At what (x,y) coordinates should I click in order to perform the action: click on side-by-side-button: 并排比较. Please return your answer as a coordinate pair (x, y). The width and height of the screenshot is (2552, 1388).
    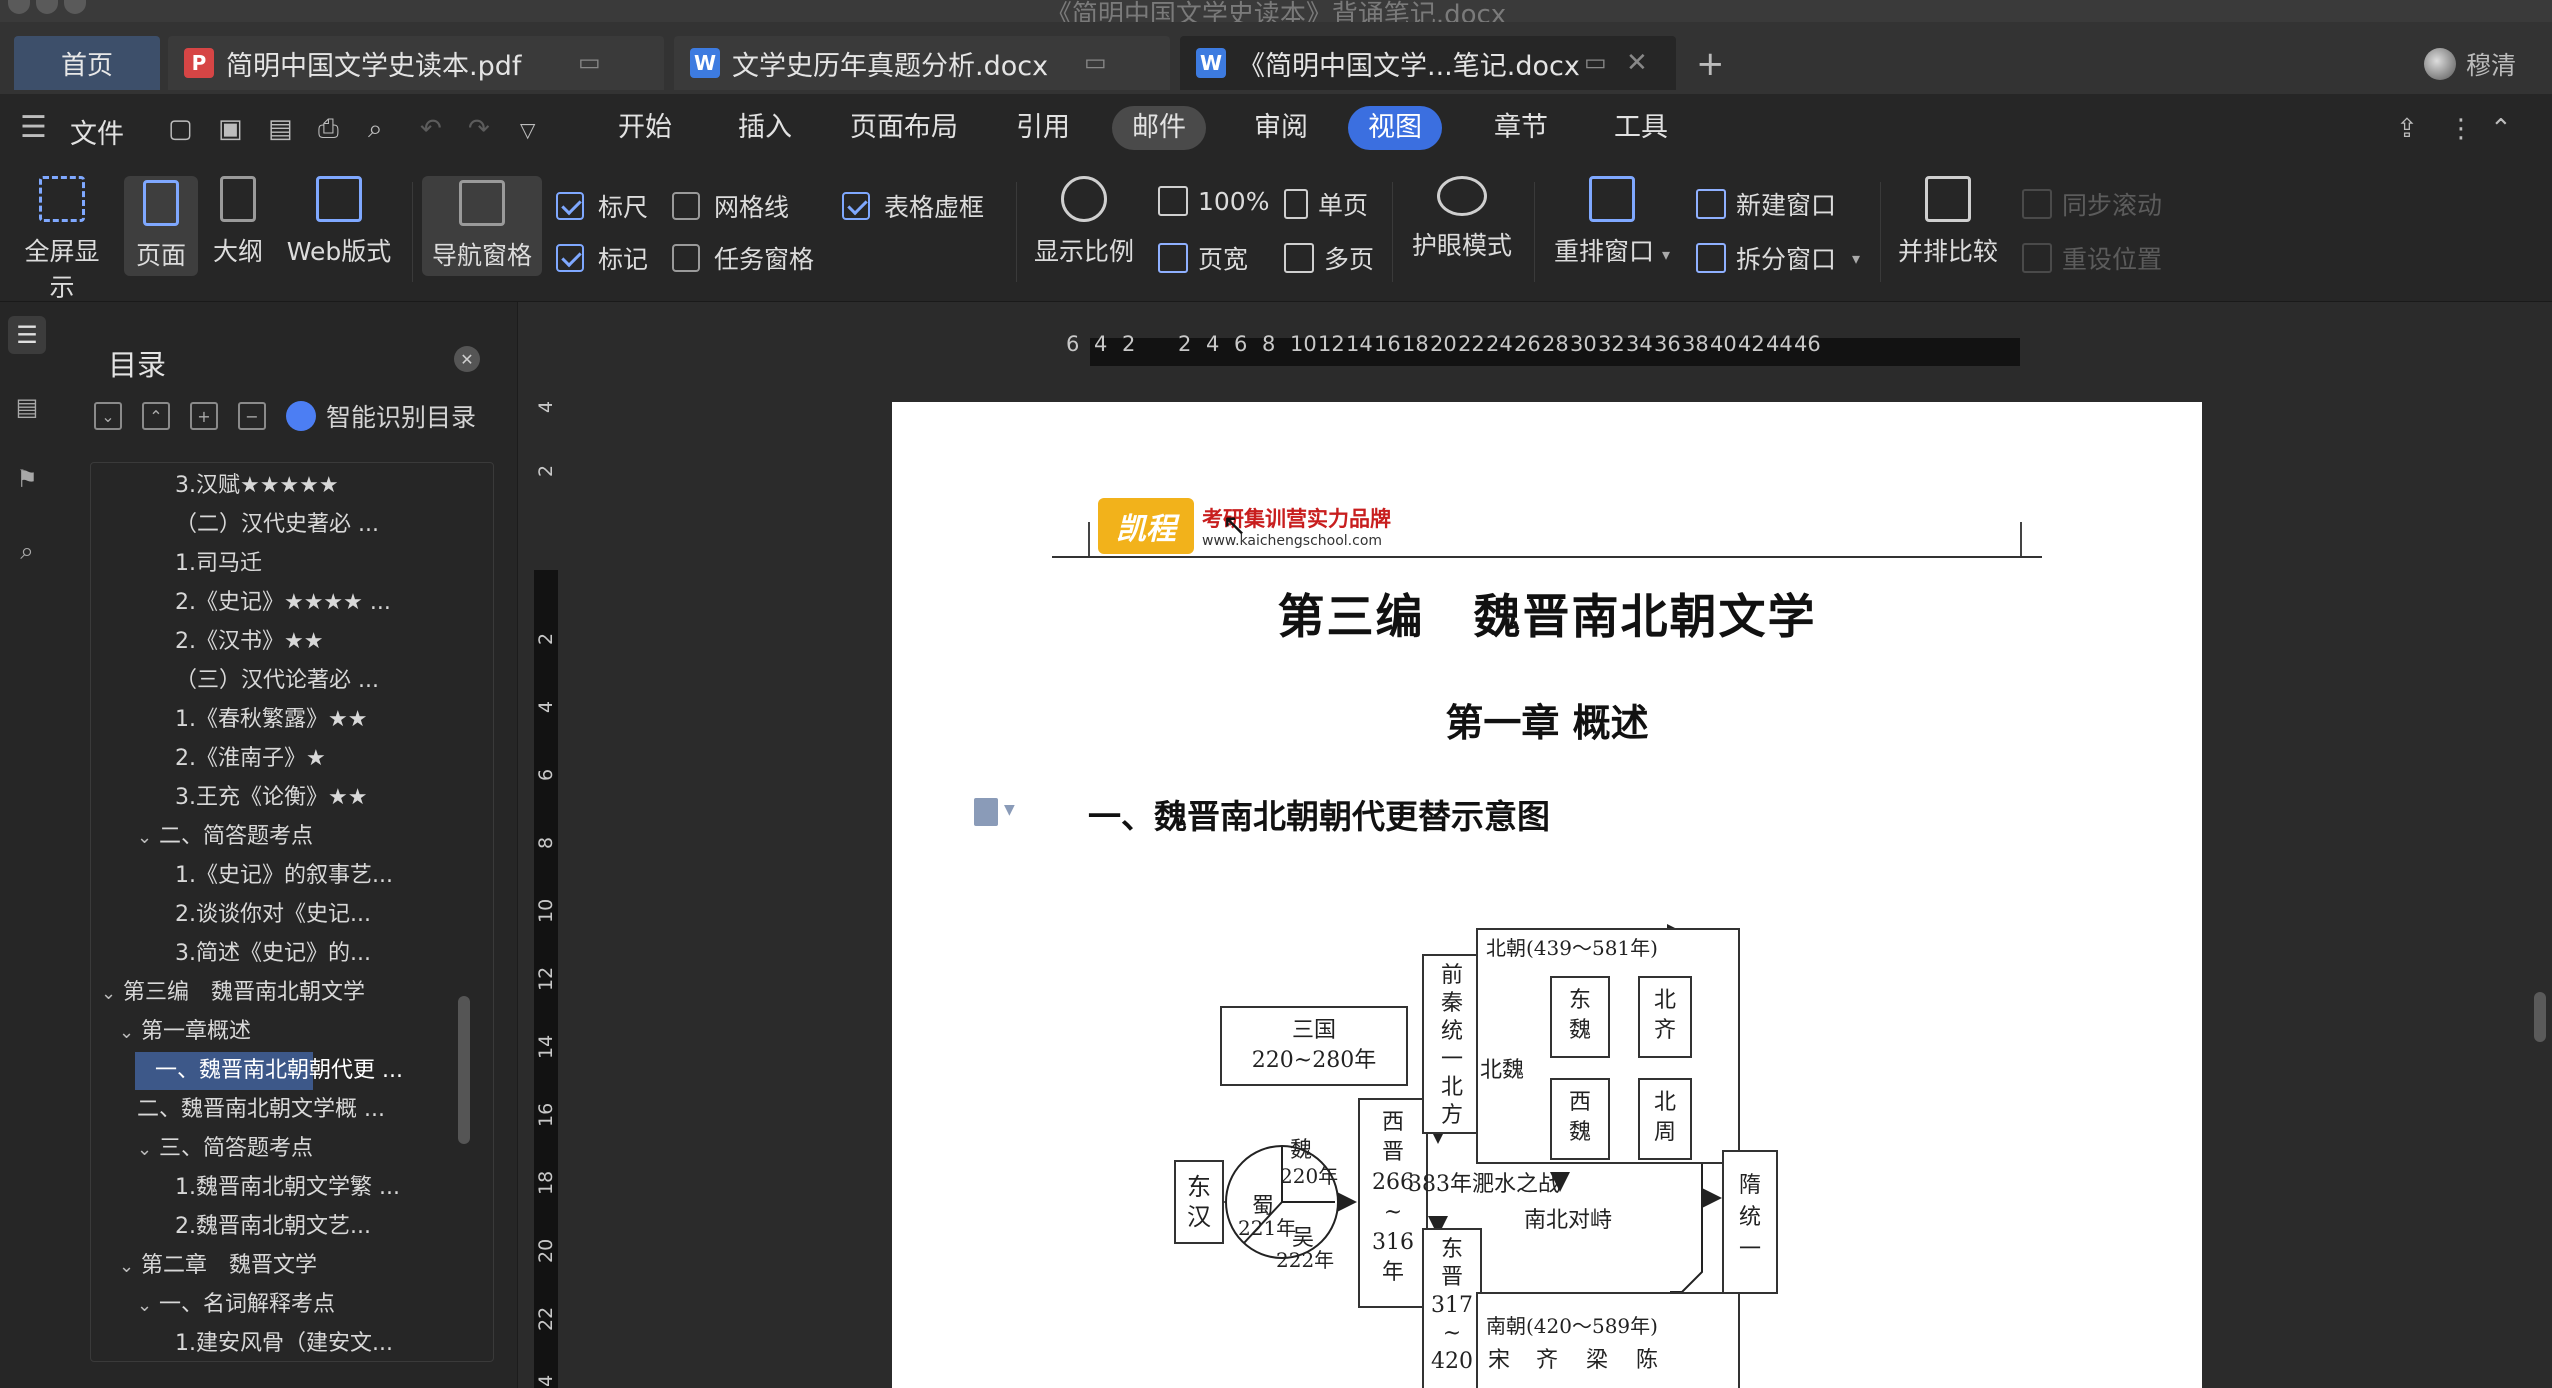
    Looking at the image, I should click on (1948, 222).